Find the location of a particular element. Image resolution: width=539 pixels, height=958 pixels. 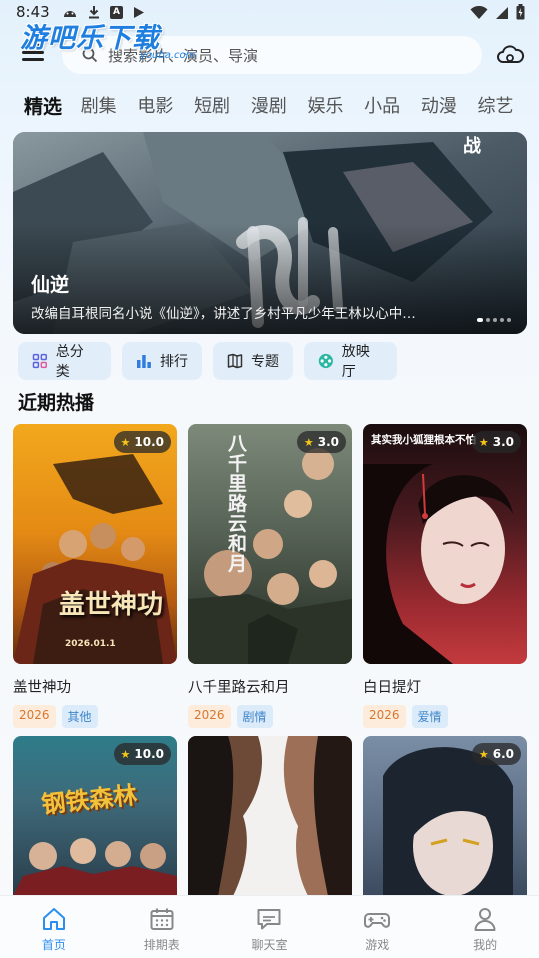

nav-label: 我的 is located at coordinates (485, 945).